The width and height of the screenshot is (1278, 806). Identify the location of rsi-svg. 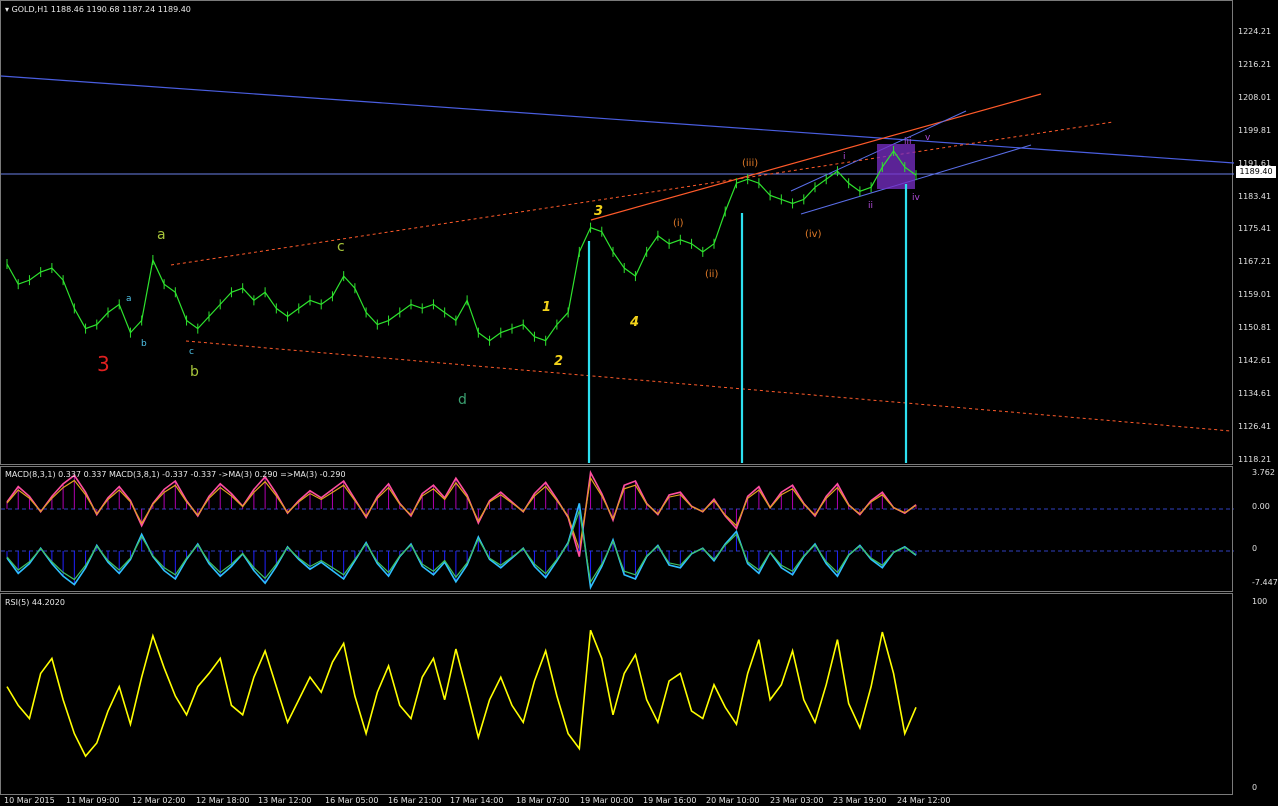
(461, 693).